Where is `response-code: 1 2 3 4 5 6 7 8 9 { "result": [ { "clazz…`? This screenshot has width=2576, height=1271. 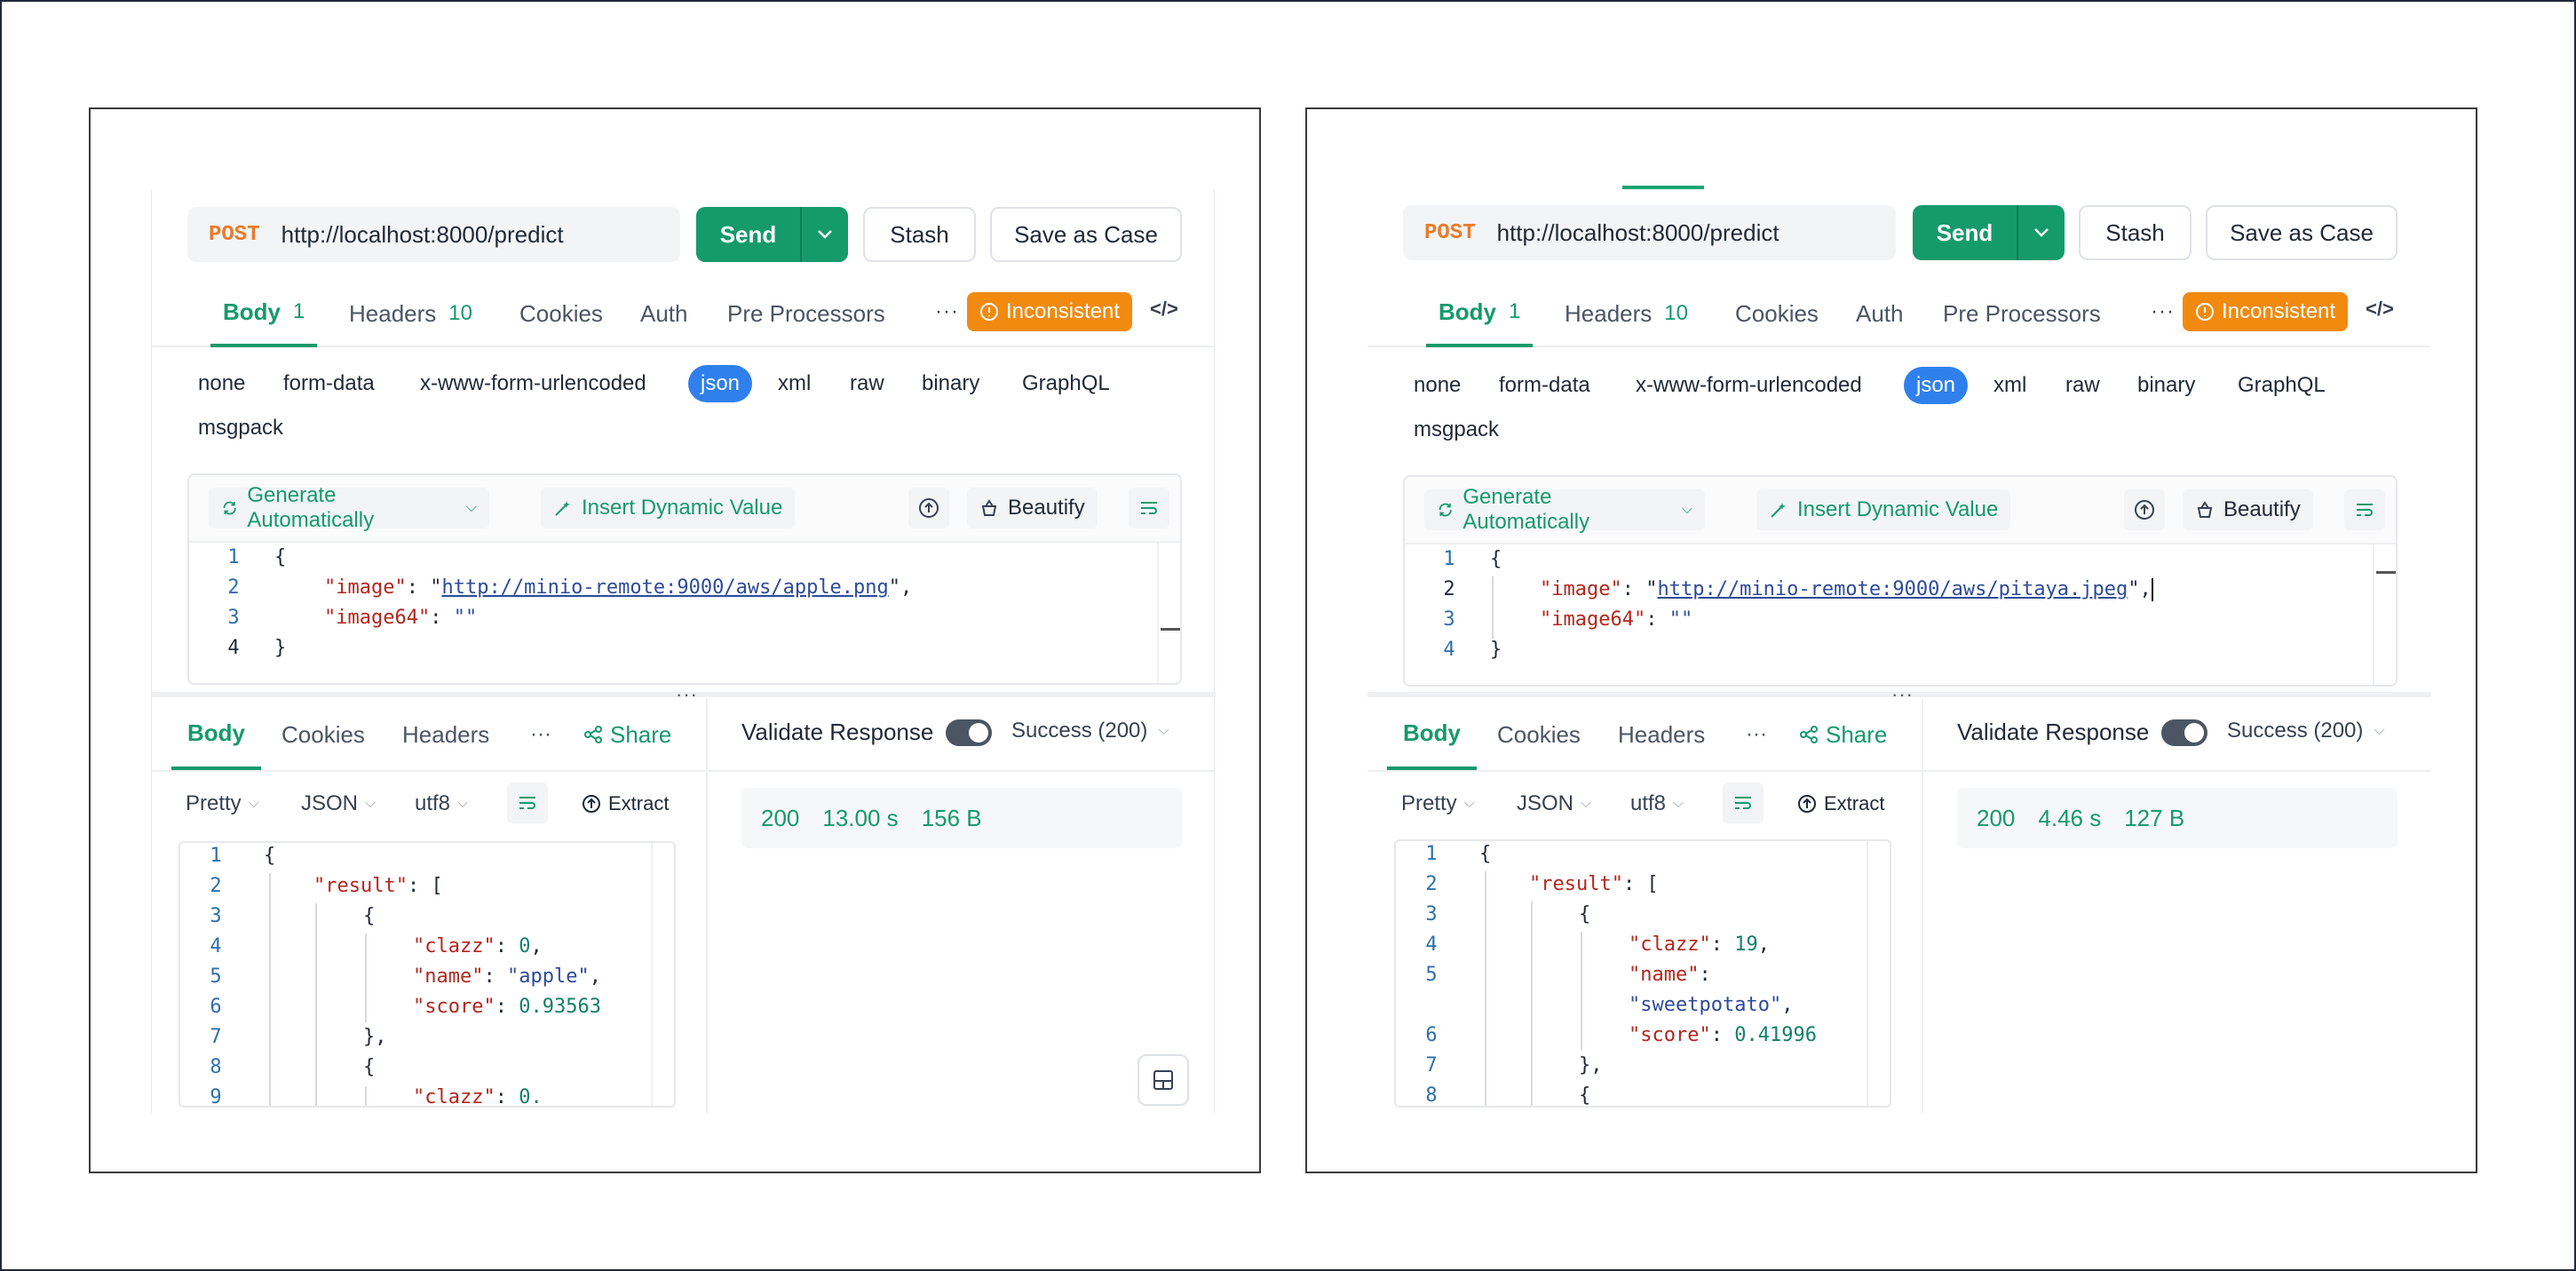 response-code: 1 2 3 4 5 6 7 8 9 { "result": [ { "clazz… is located at coordinates (427, 975).